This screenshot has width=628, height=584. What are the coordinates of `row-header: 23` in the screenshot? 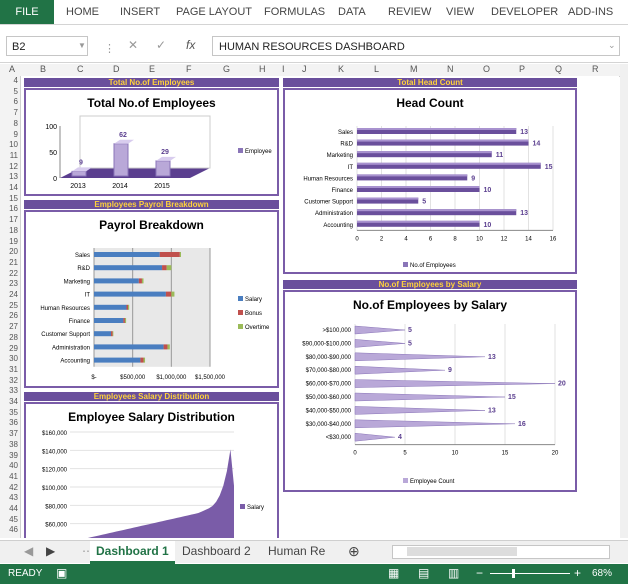 It's located at (9, 283).